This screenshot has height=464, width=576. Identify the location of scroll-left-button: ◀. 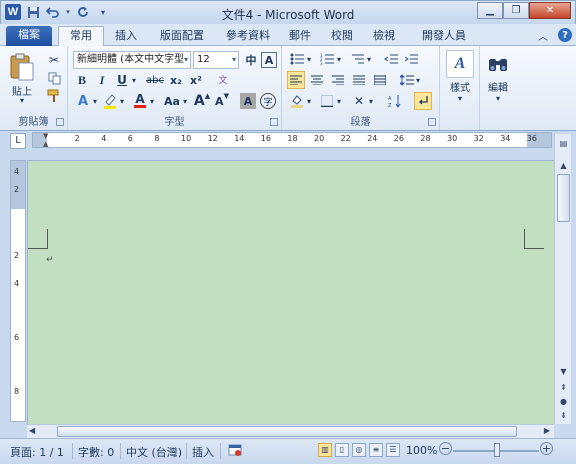
(32, 430).